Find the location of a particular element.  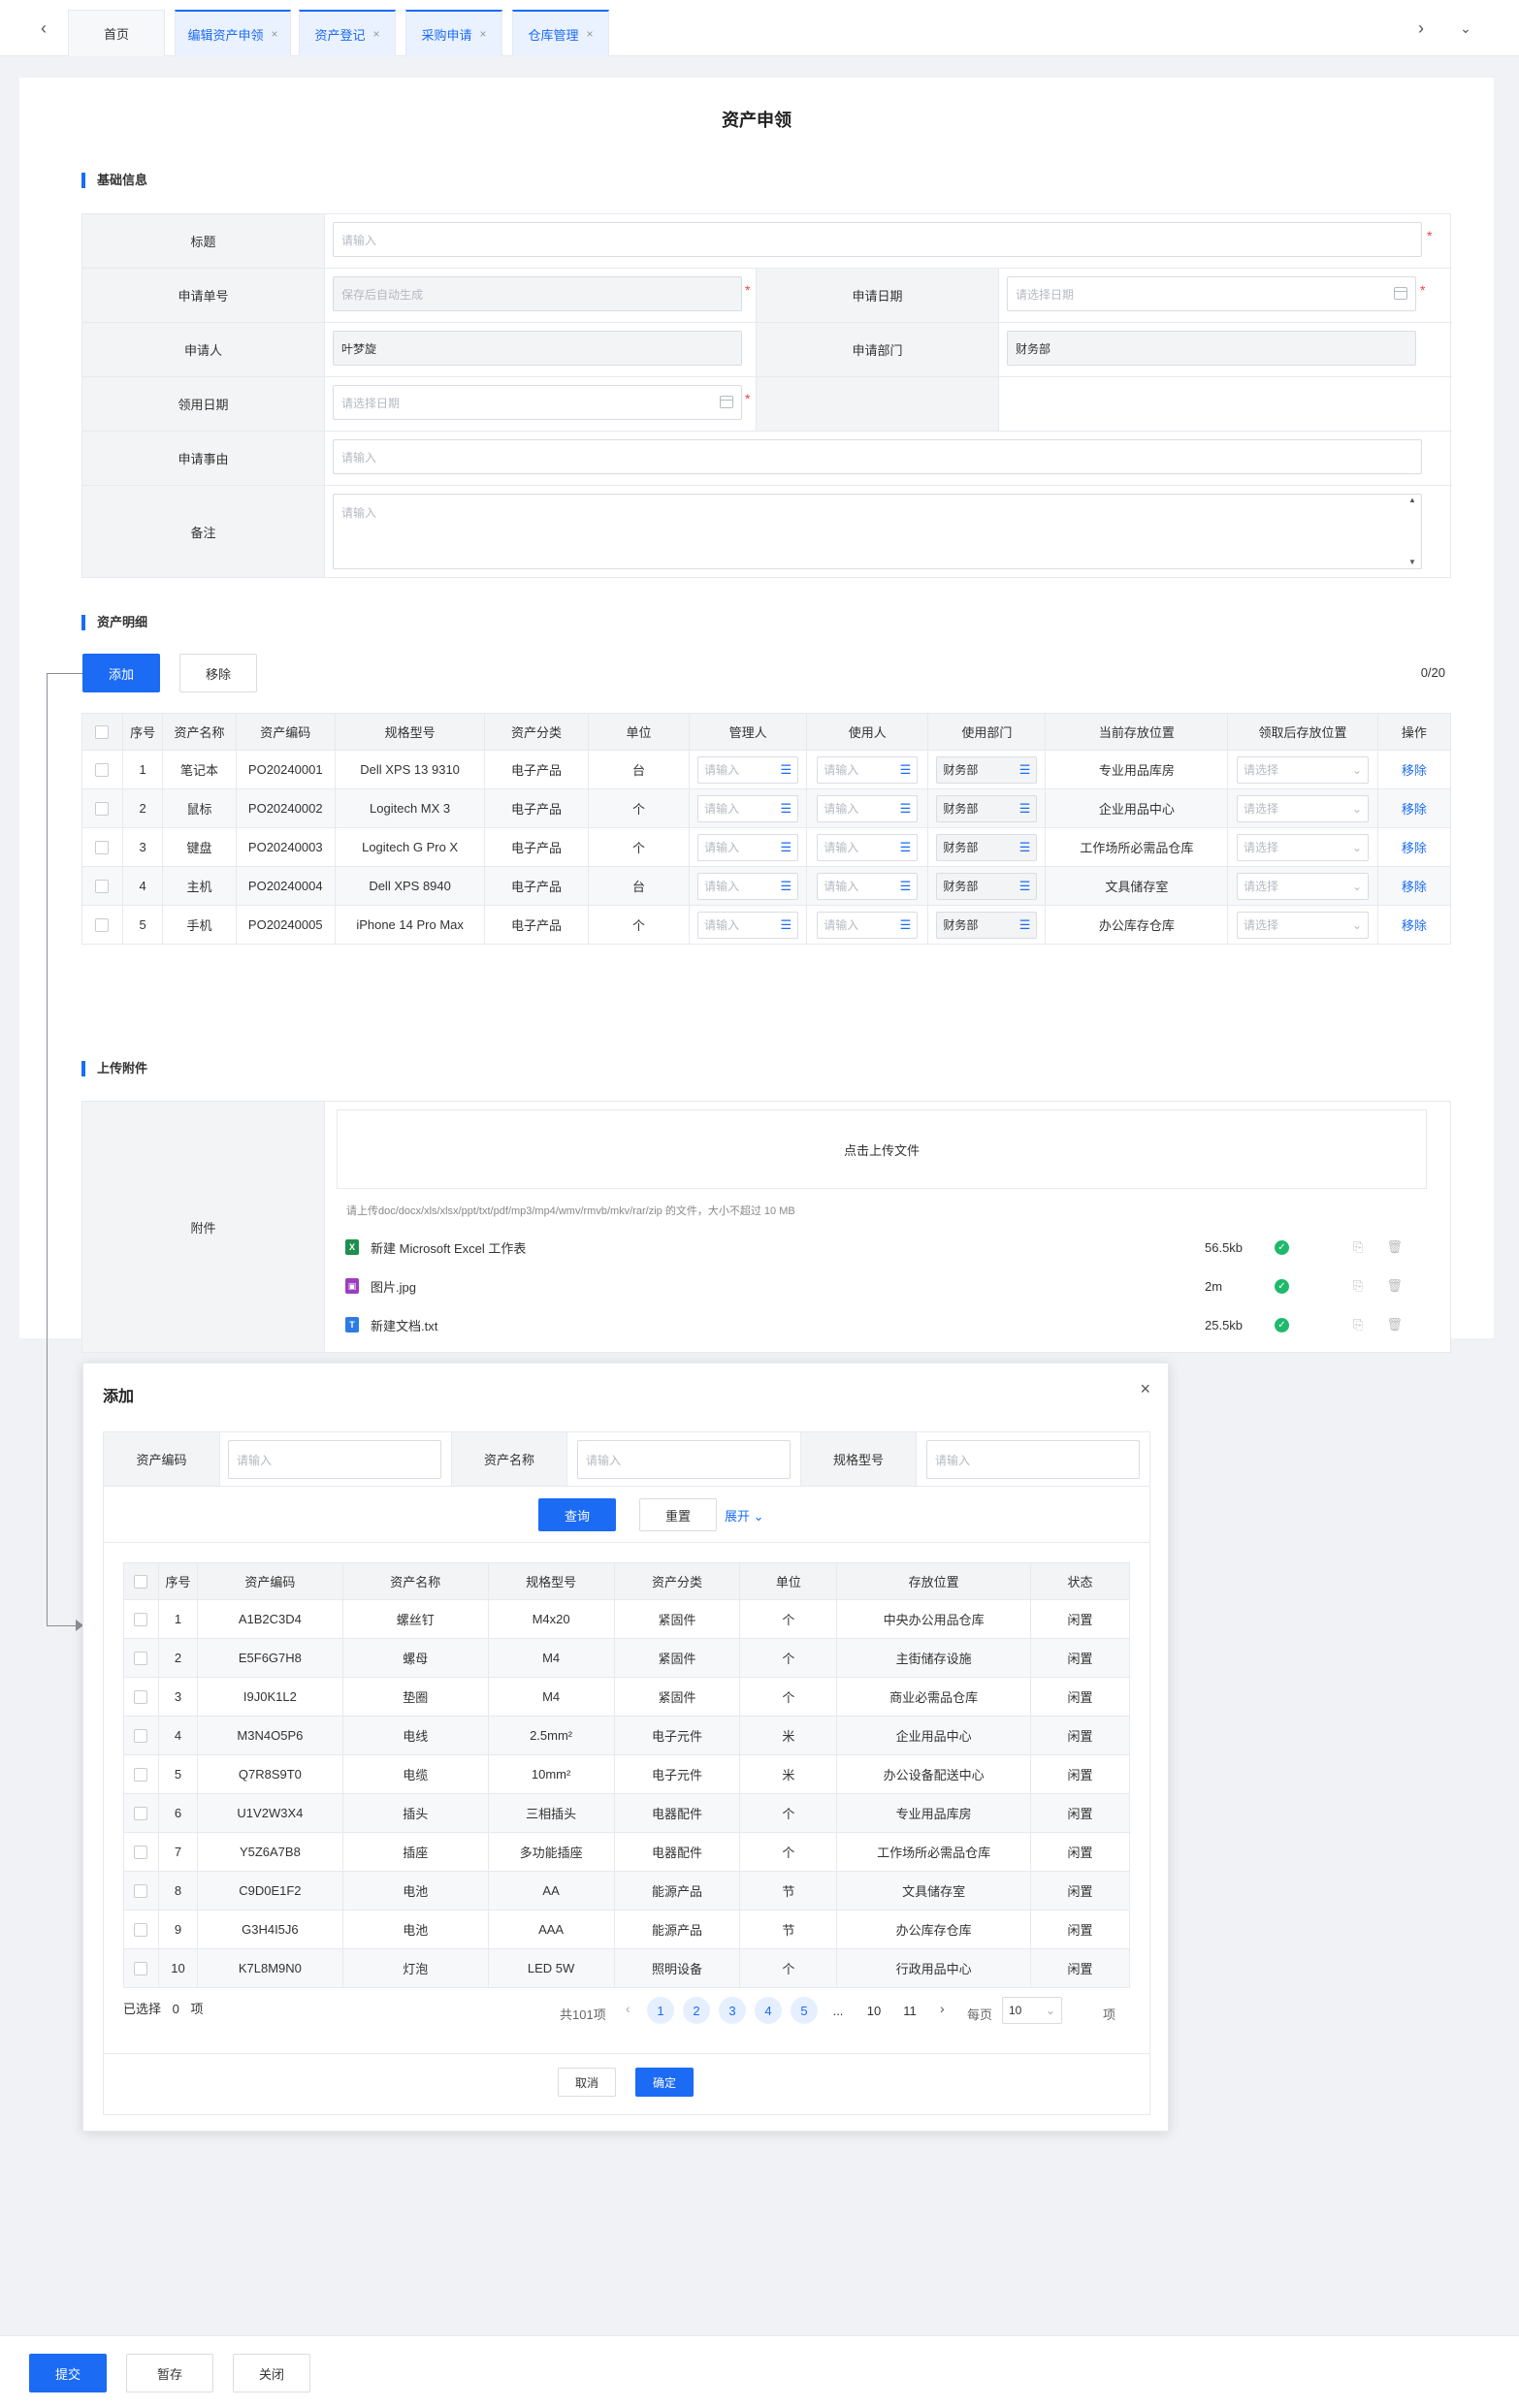

scroll-down-icon: ▼ is located at coordinates (1412, 562).